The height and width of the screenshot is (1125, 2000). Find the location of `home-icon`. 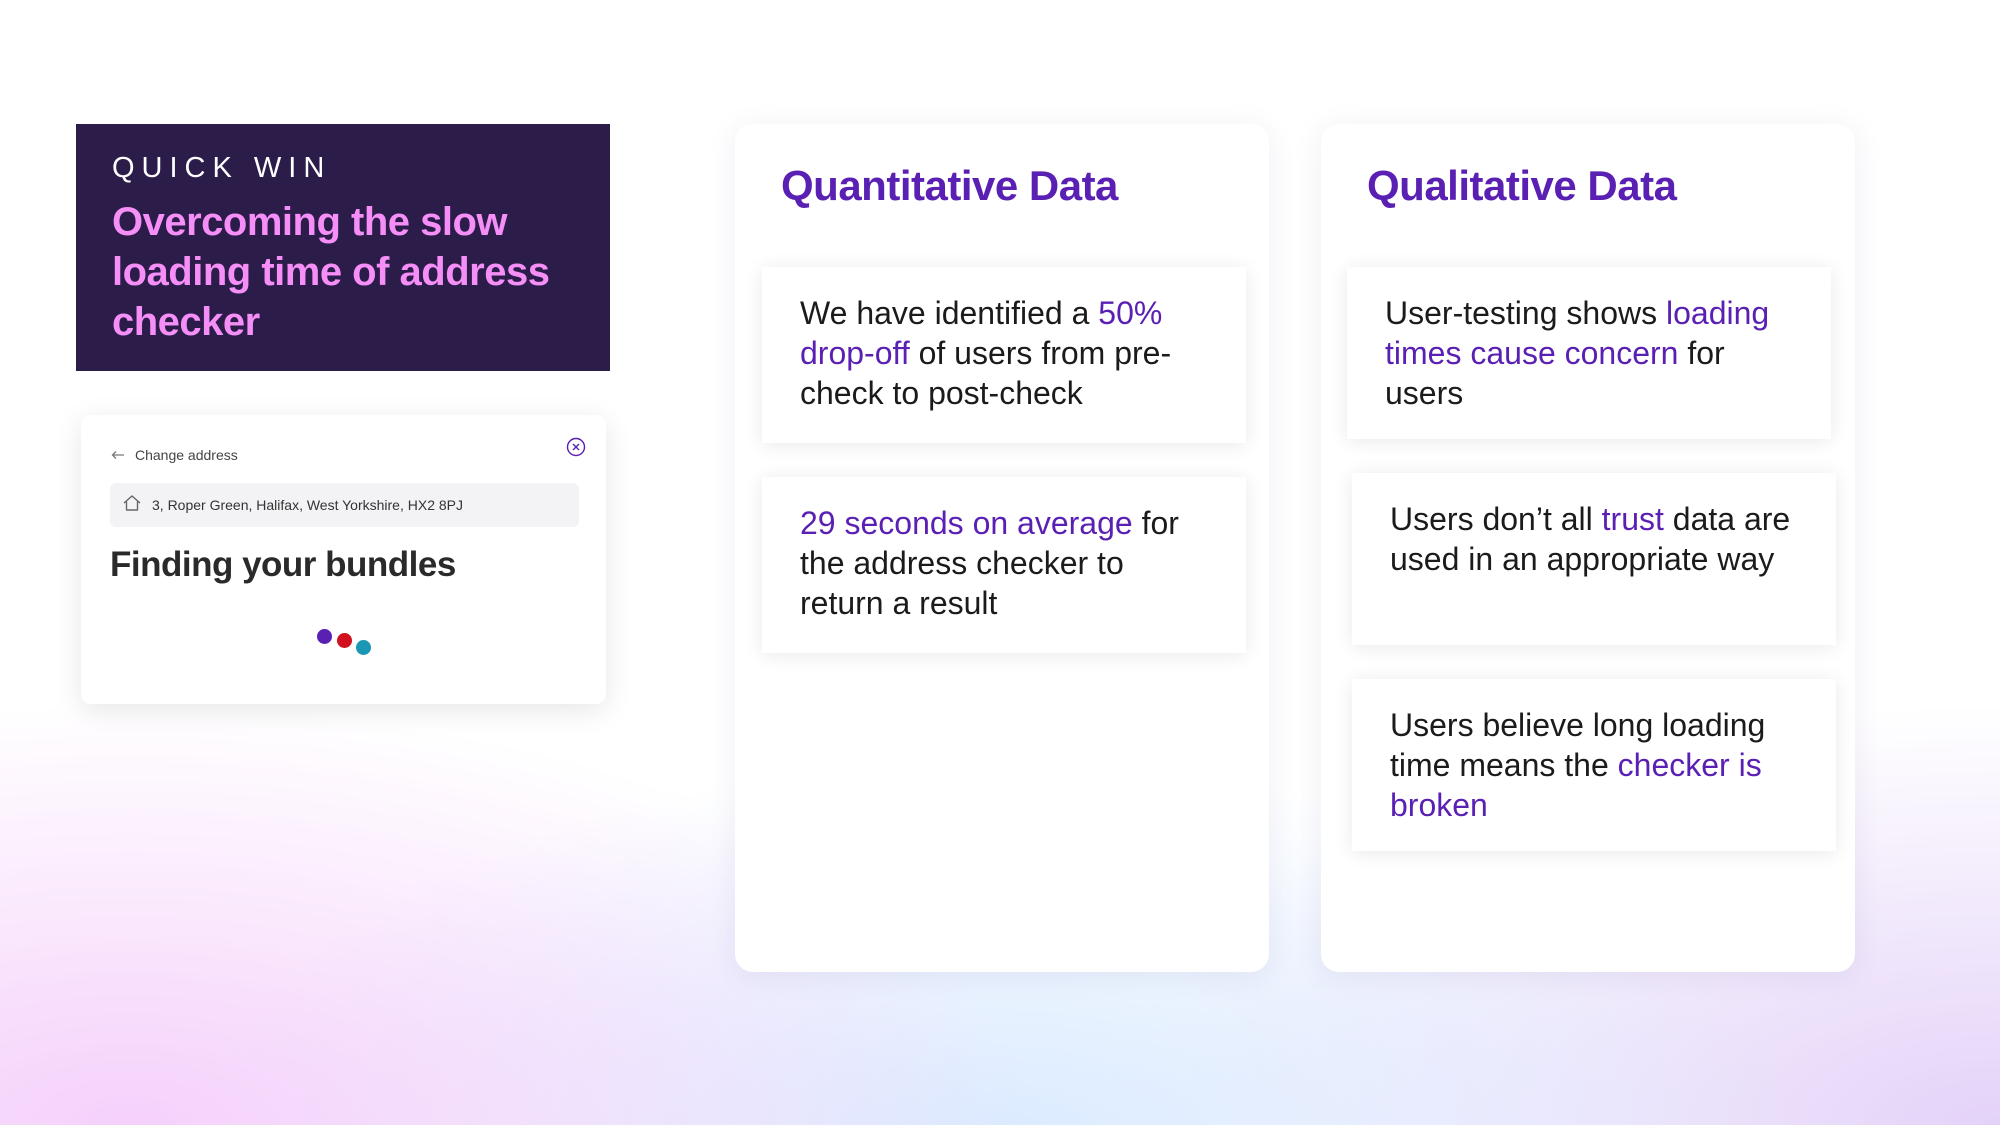

home-icon is located at coordinates (132, 505).